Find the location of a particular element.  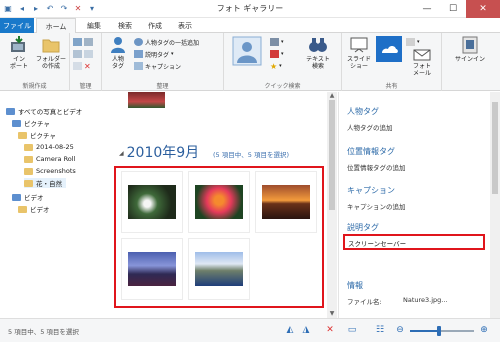

signin-button: サインイン is located at coordinates (470, 56).